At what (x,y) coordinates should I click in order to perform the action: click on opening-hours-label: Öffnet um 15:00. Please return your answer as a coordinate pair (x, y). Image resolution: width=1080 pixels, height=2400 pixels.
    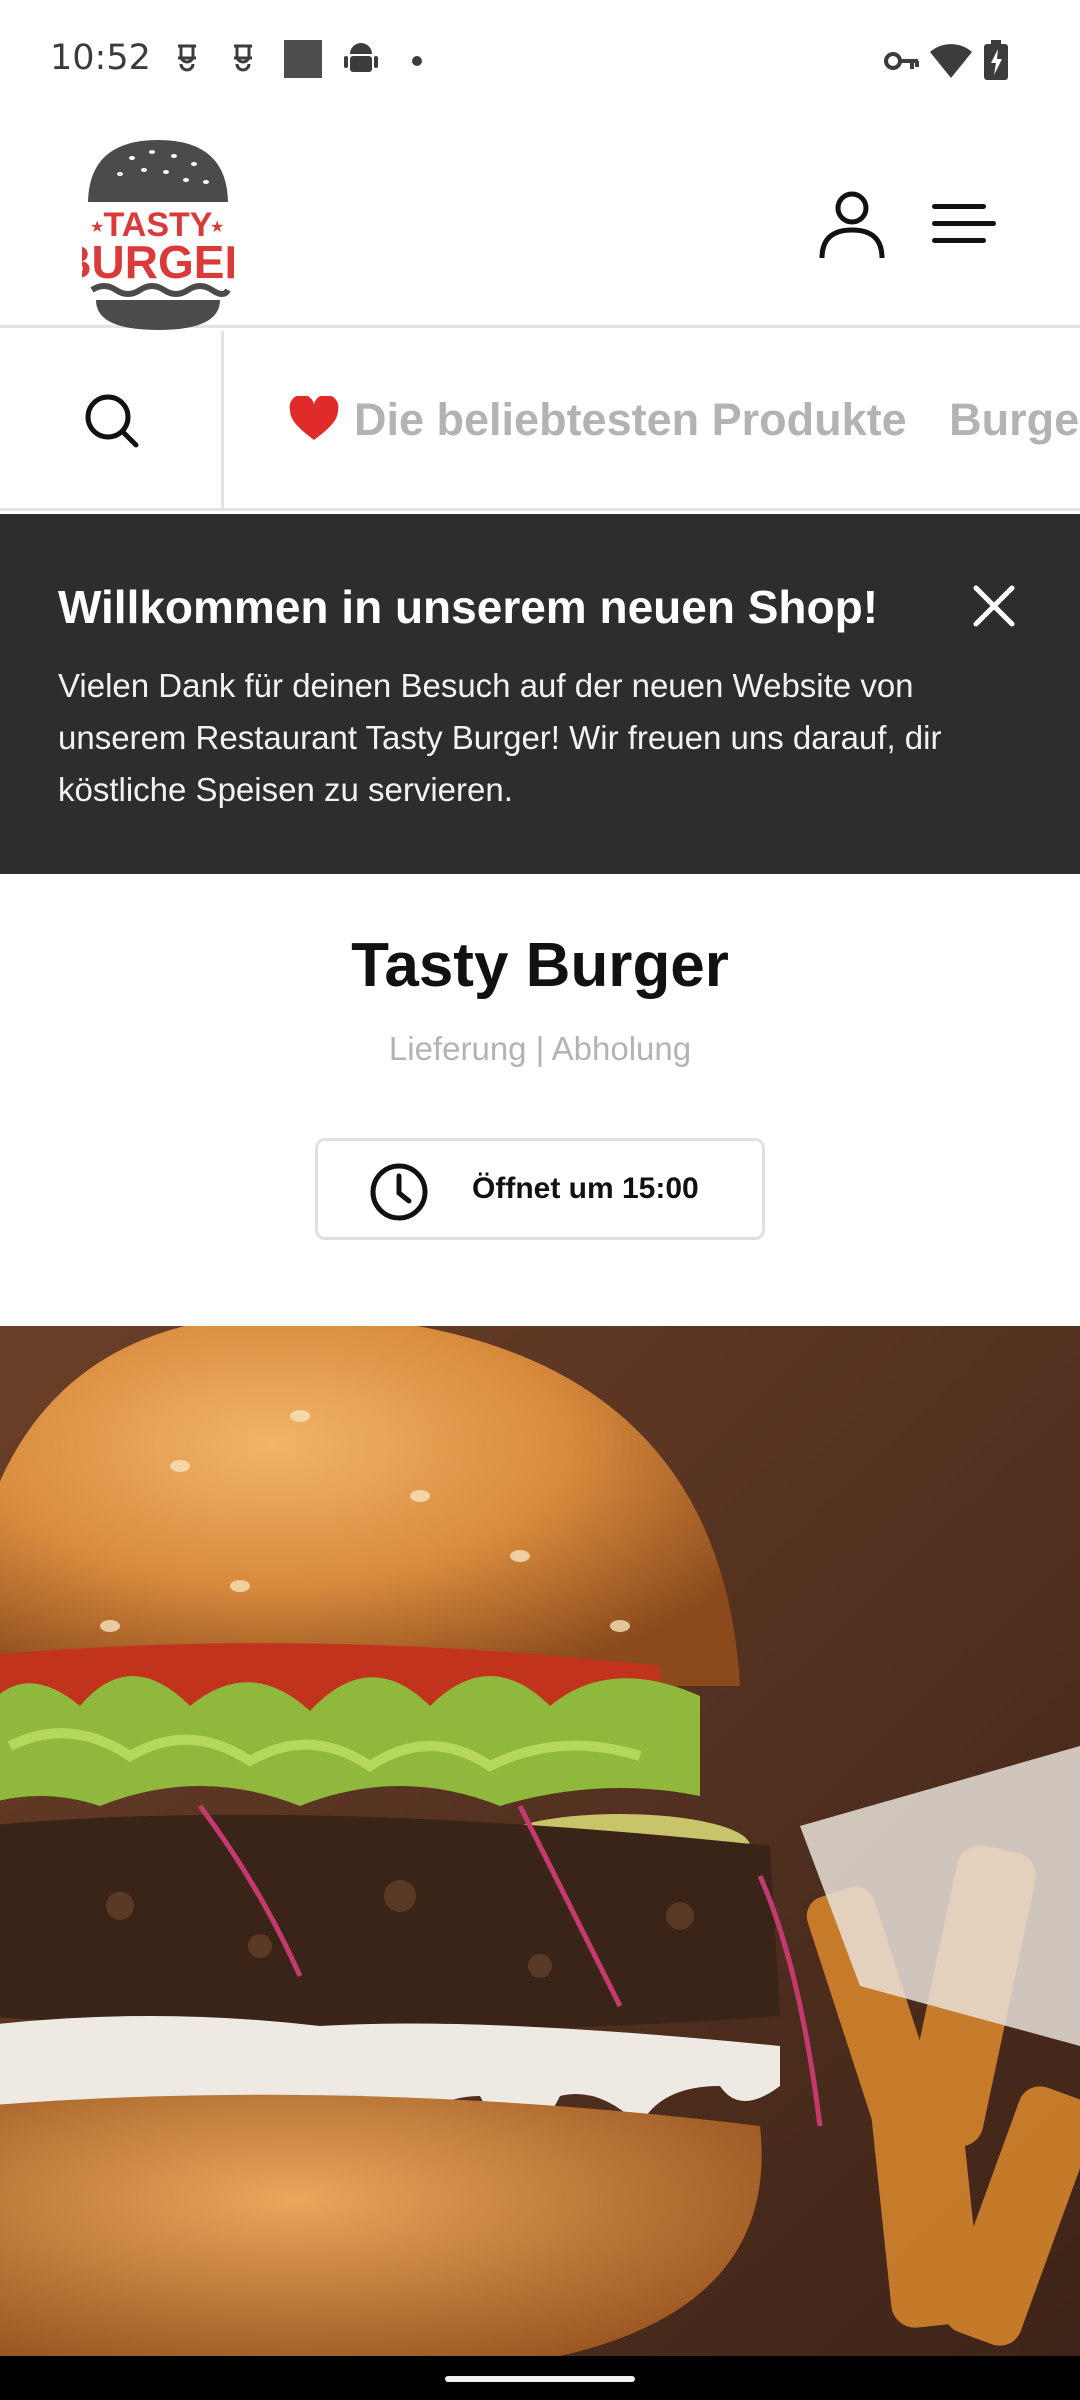
    Looking at the image, I should click on (585, 1188).